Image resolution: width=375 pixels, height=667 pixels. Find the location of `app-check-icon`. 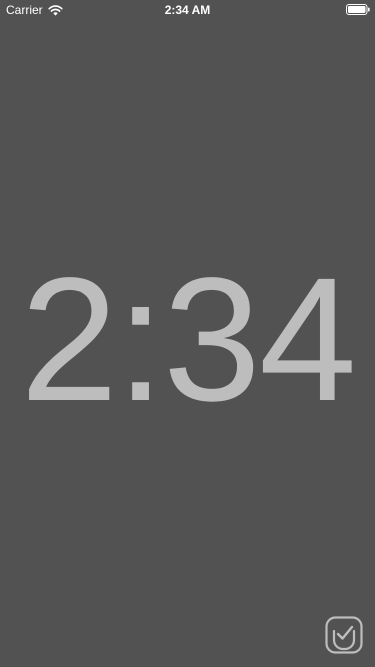

app-check-icon is located at coordinates (344, 635).